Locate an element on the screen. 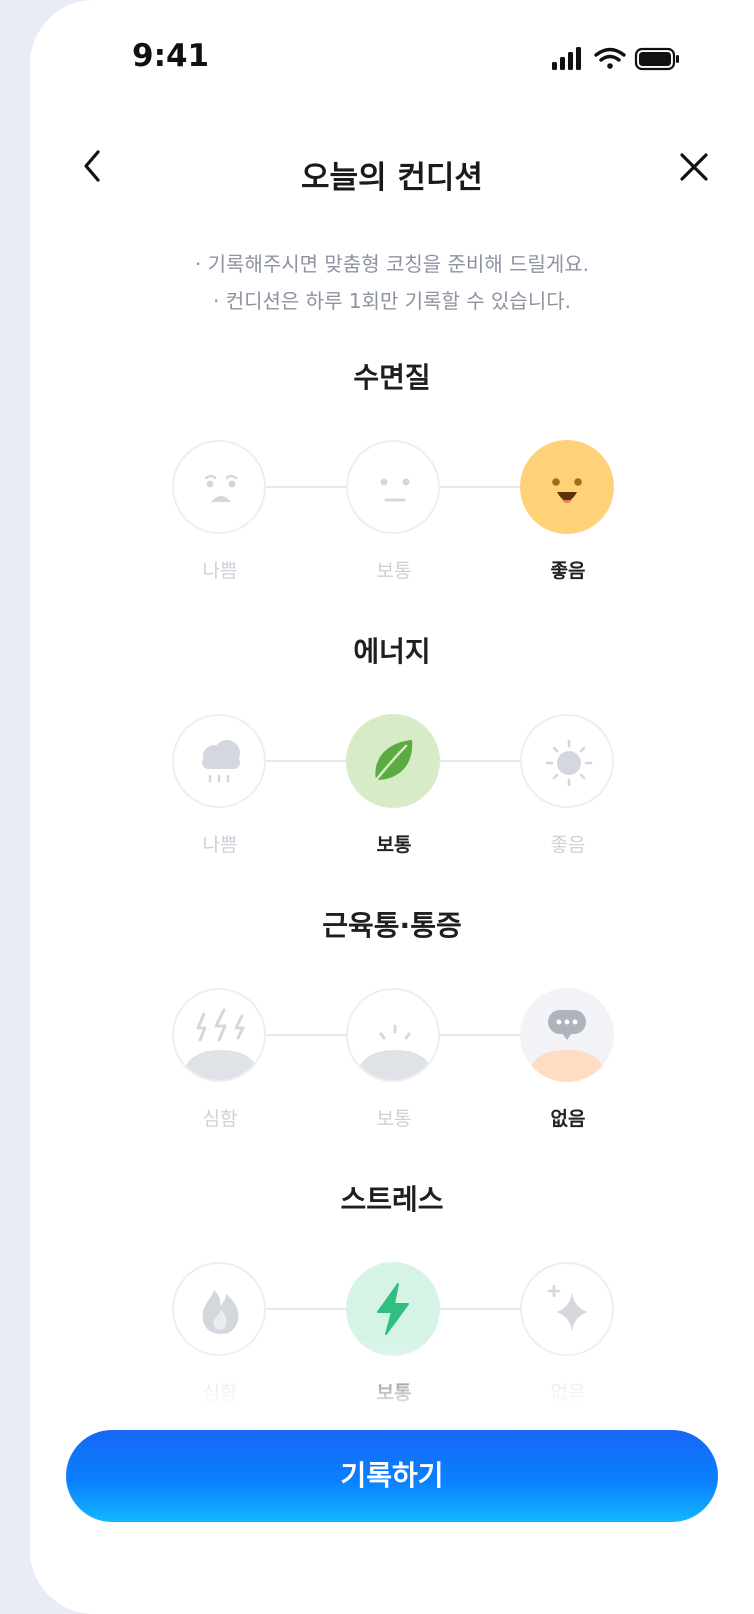 The width and height of the screenshot is (754, 1614). wifi-icon is located at coordinates (610, 58).